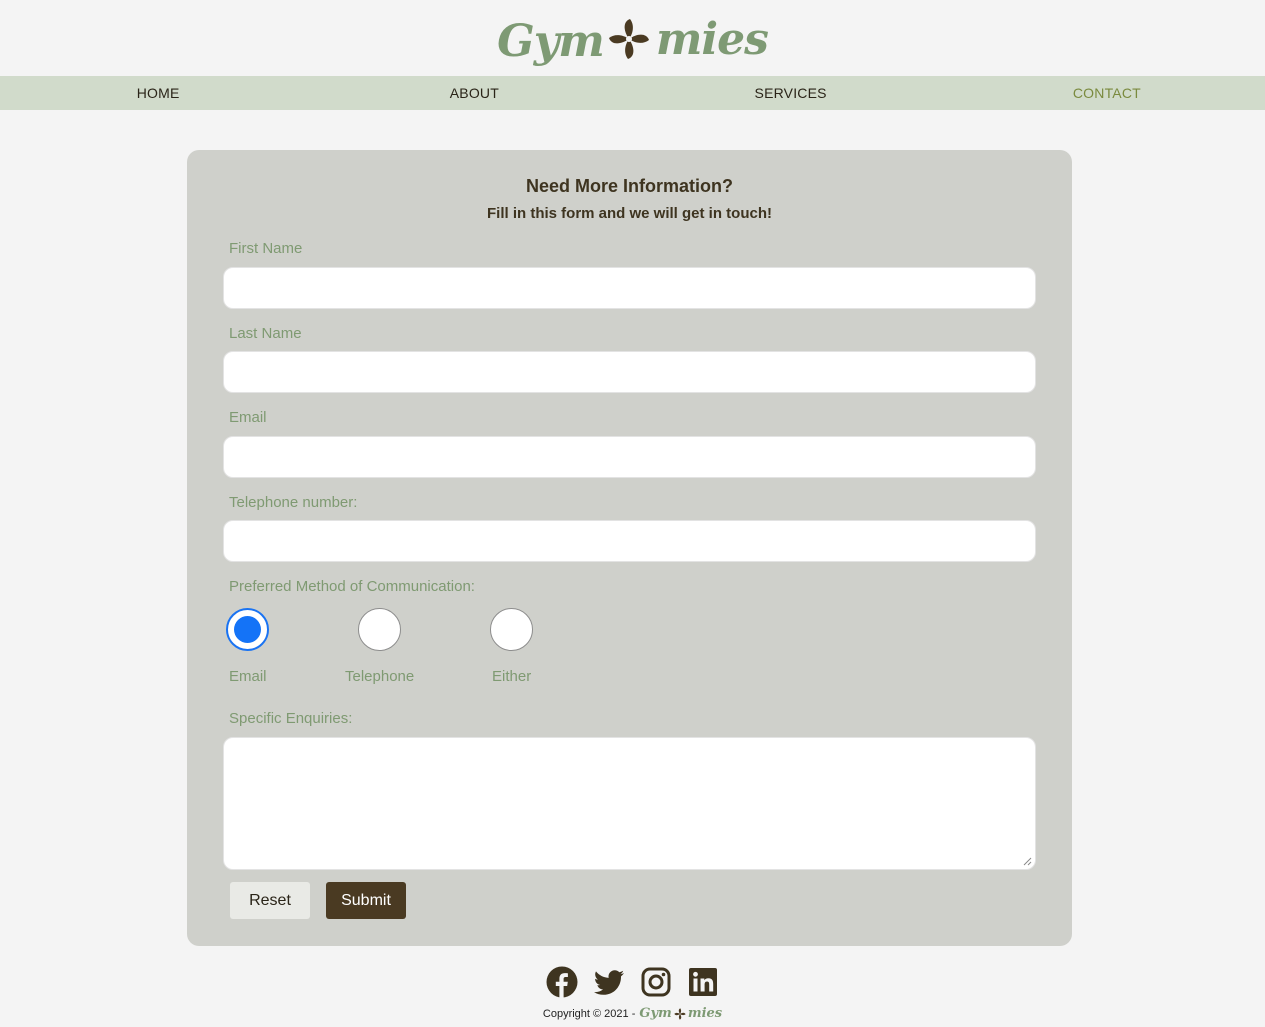 The image size is (1265, 1027). Describe the element at coordinates (380, 676) in the screenshot. I see `radio-telephone-label: Telephone` at that location.